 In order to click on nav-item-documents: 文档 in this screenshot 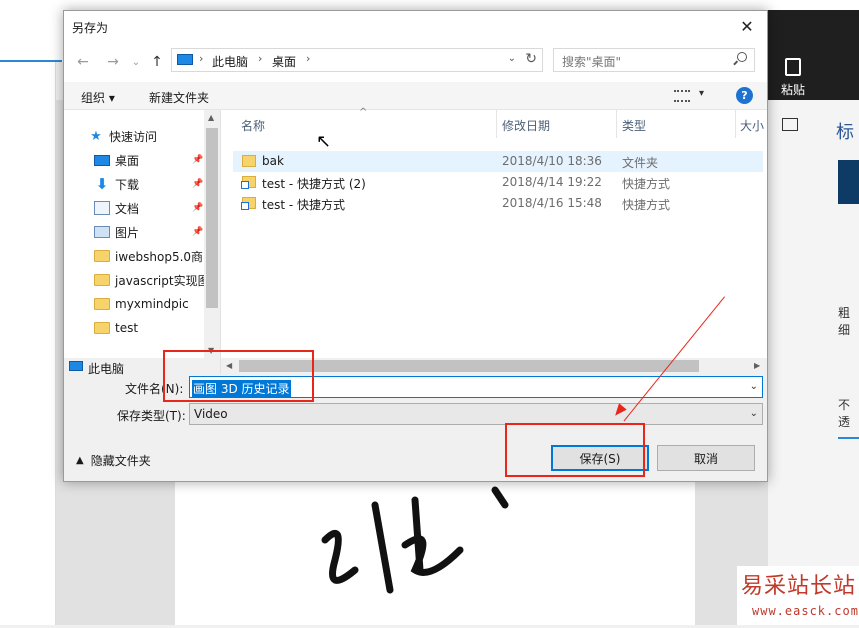, I will do `click(149, 208)`.